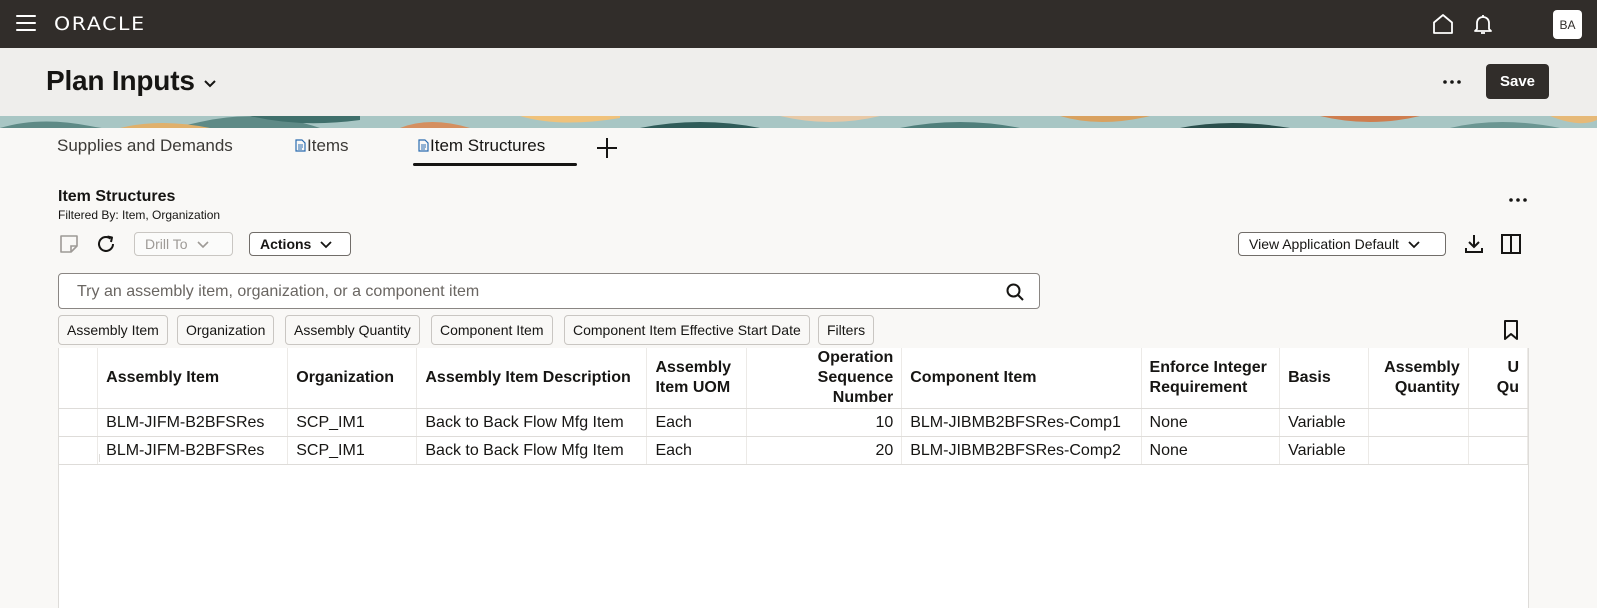 The width and height of the screenshot is (1597, 608). I want to click on tab-label: Item Structures, so click(488, 145).